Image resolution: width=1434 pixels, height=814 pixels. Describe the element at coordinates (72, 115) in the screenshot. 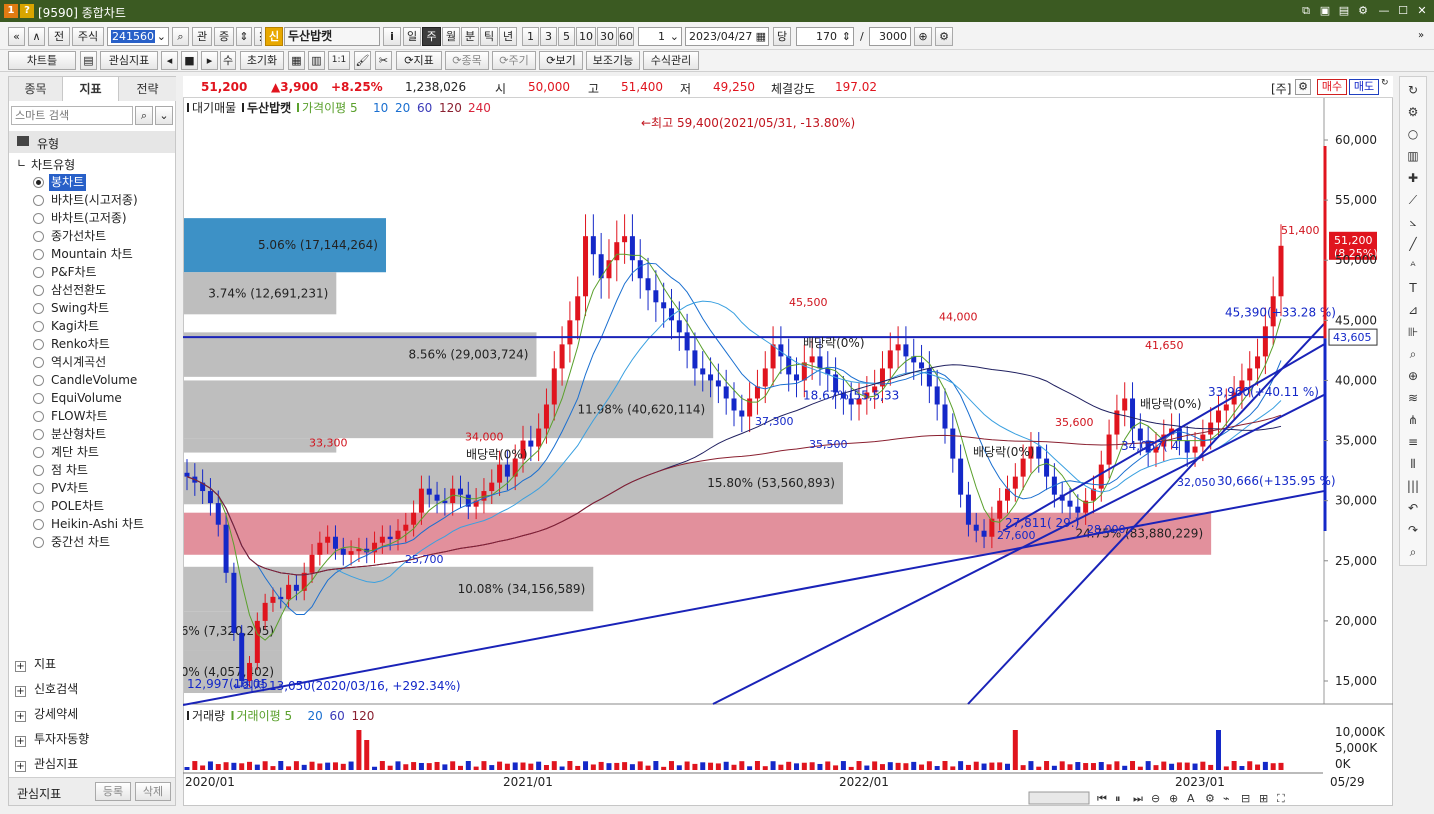

I see `smart-search-input` at that location.